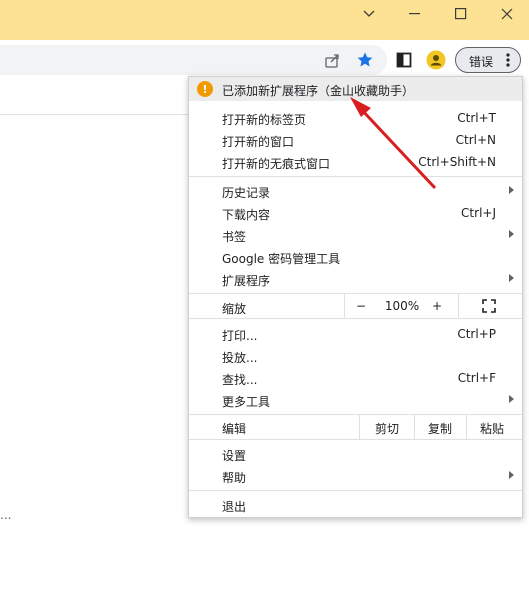  I want to click on profile-error-chip: 错误, so click(488, 60).